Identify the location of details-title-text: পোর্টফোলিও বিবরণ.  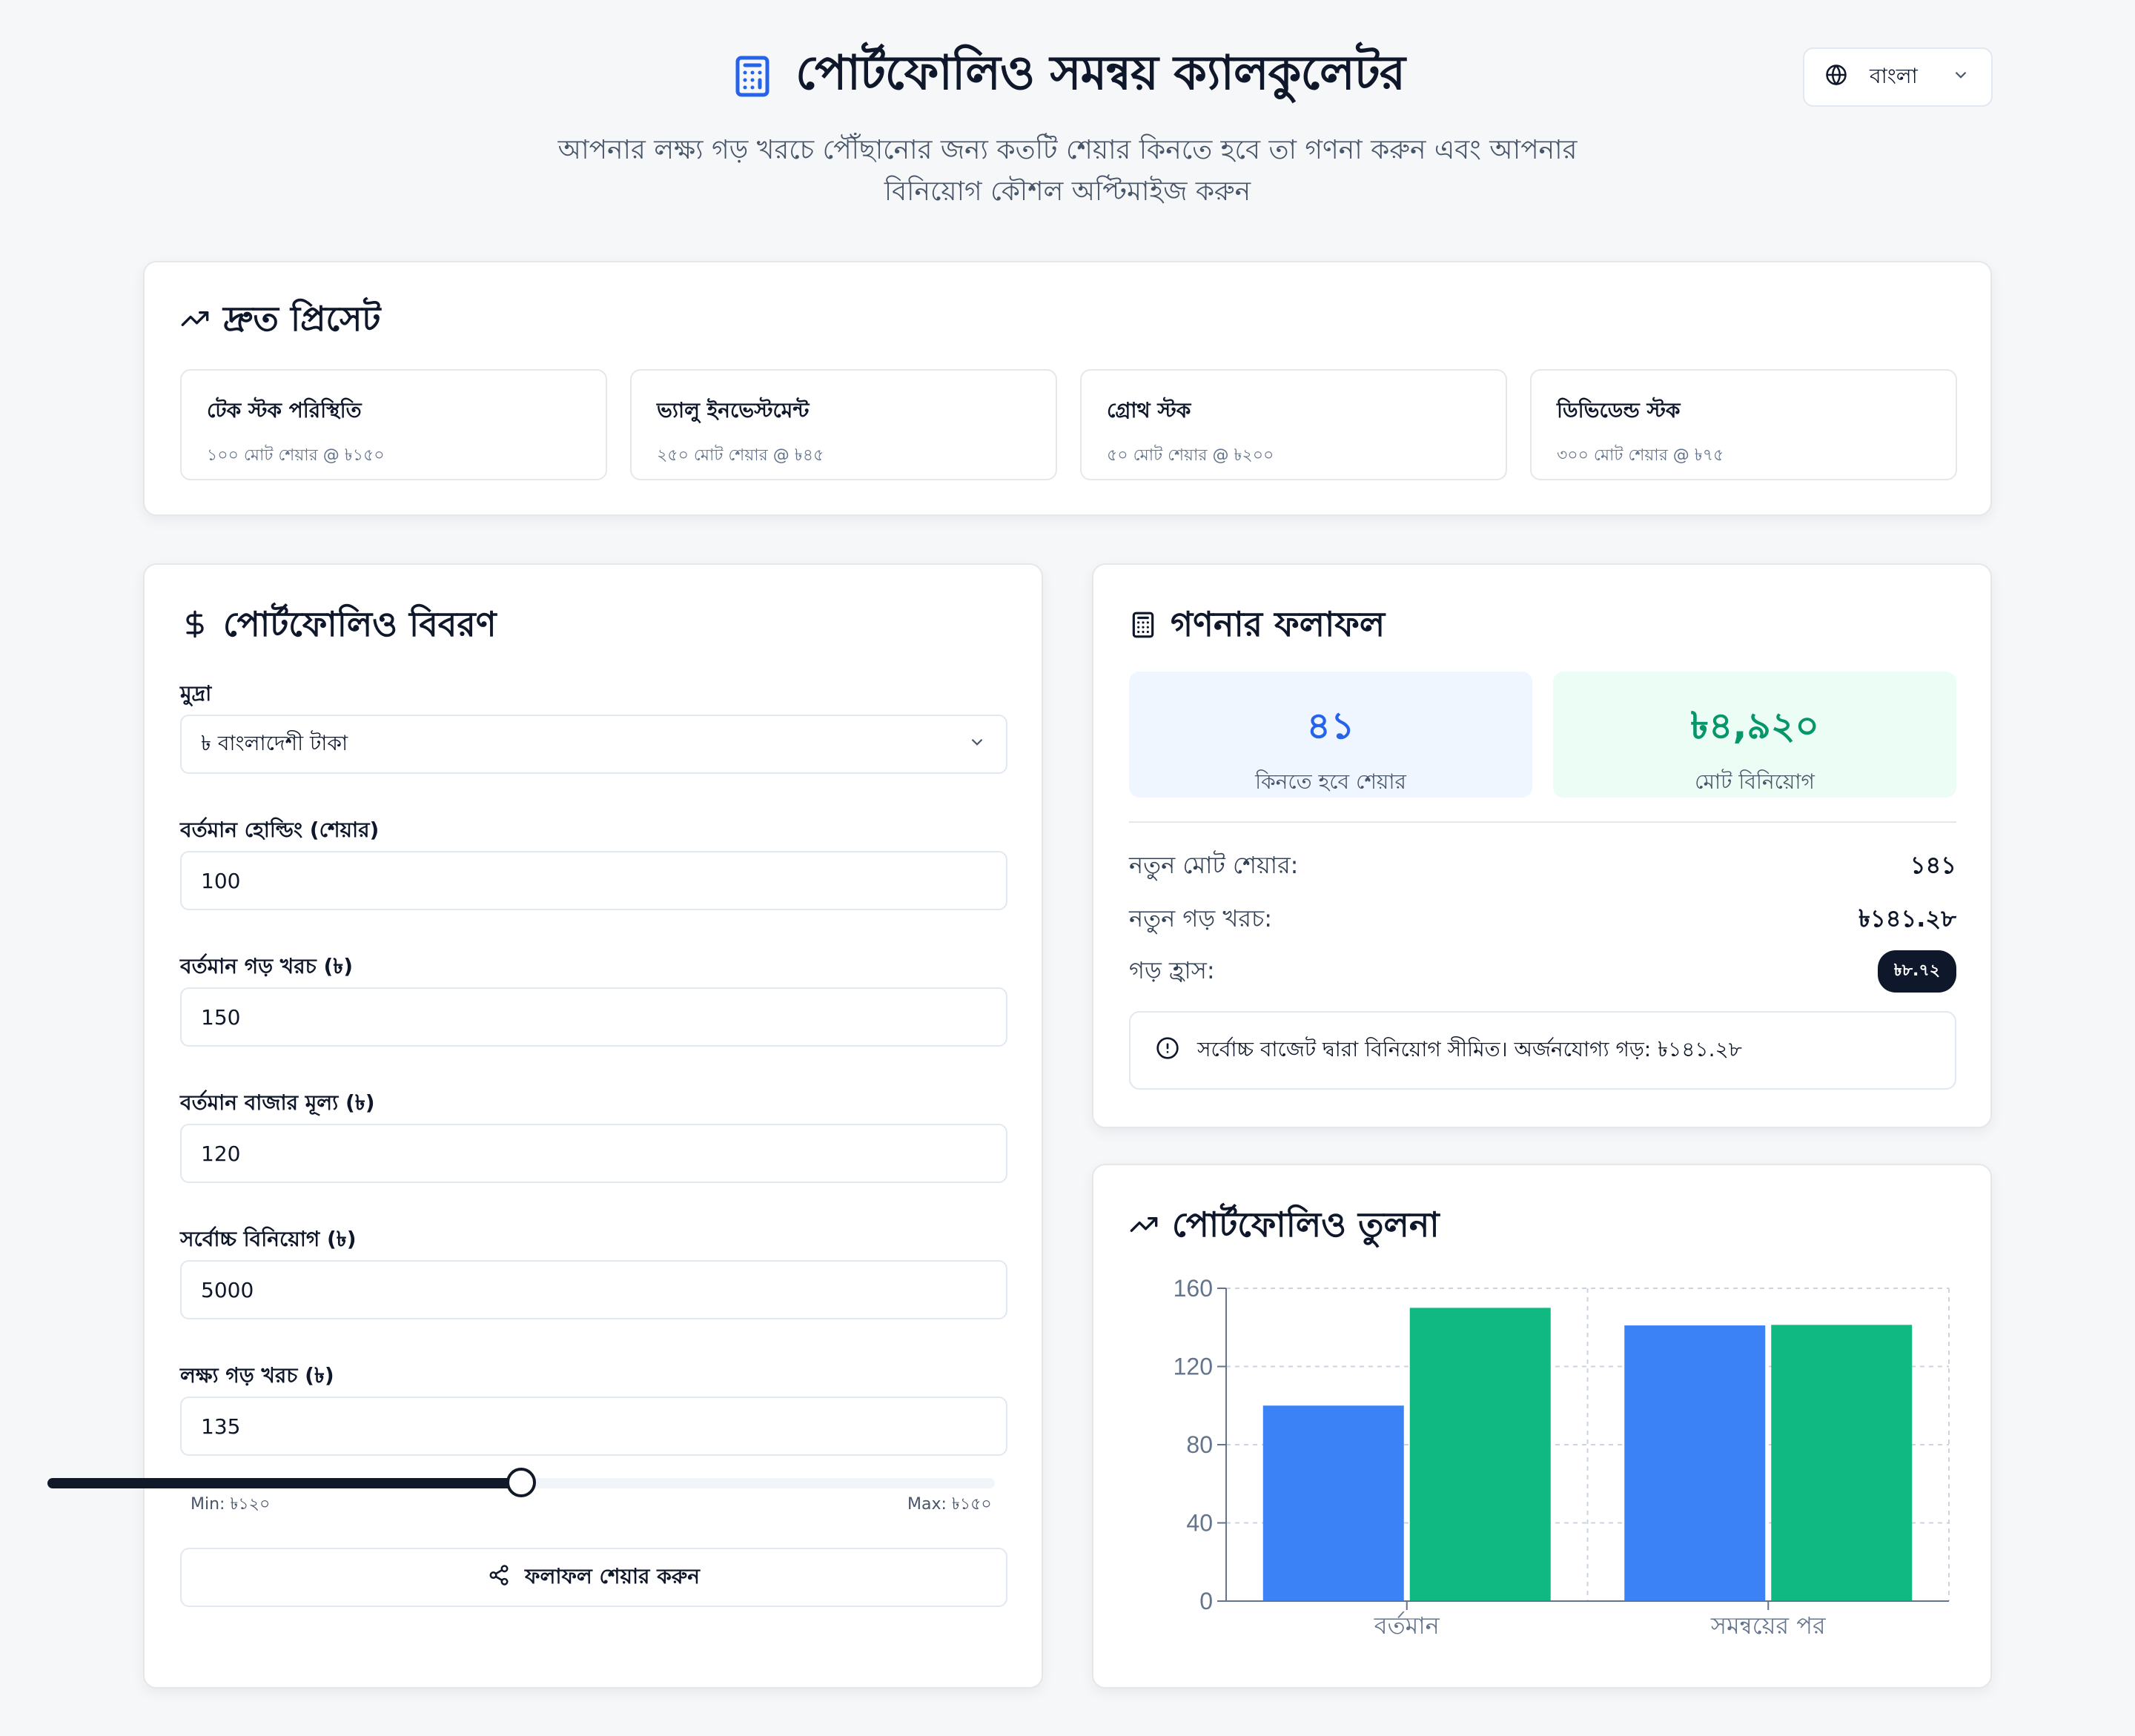
(360, 624).